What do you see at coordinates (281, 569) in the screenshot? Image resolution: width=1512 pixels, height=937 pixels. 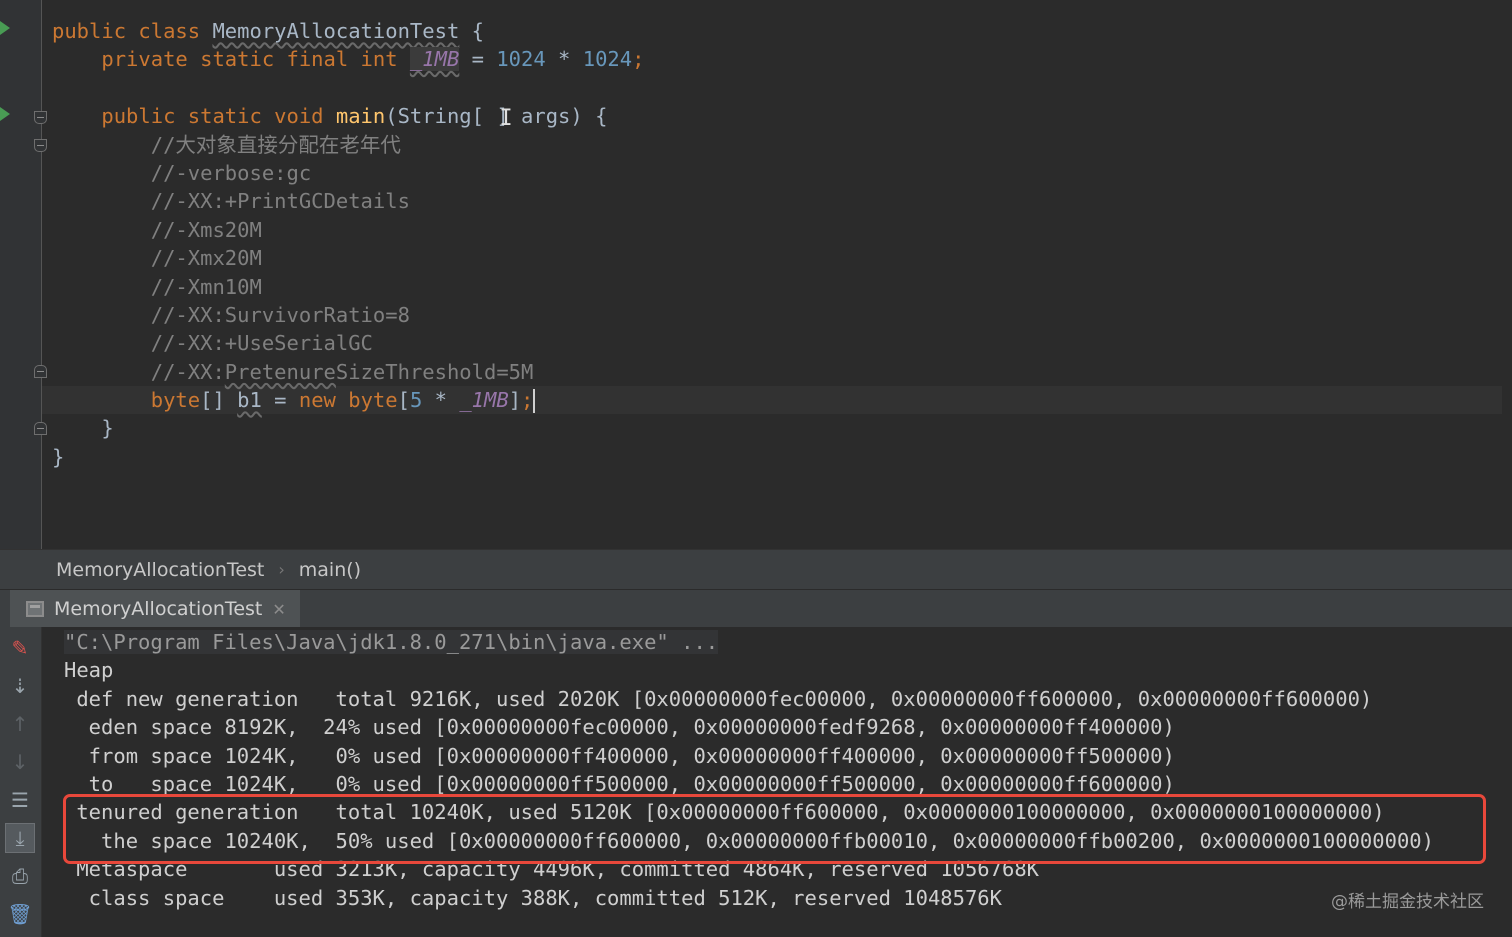 I see `chevron-right-icon: ›` at bounding box center [281, 569].